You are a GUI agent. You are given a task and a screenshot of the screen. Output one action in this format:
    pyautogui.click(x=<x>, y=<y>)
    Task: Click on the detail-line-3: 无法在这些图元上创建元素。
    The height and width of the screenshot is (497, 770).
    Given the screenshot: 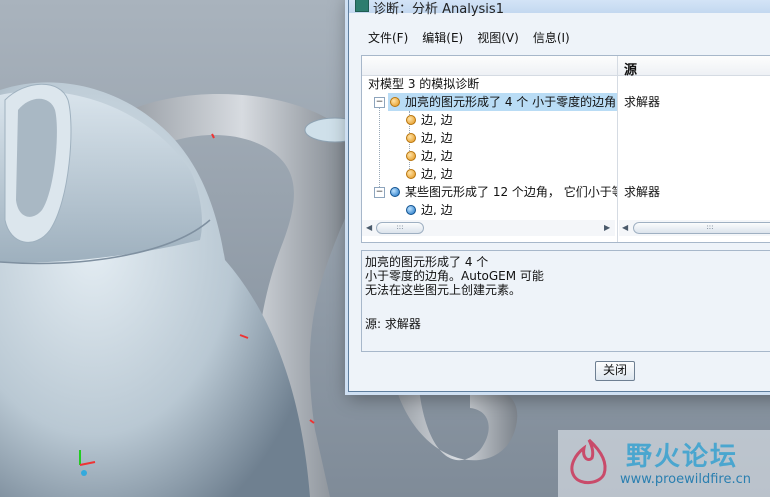 What is the action you would take?
    pyautogui.click(x=443, y=290)
    